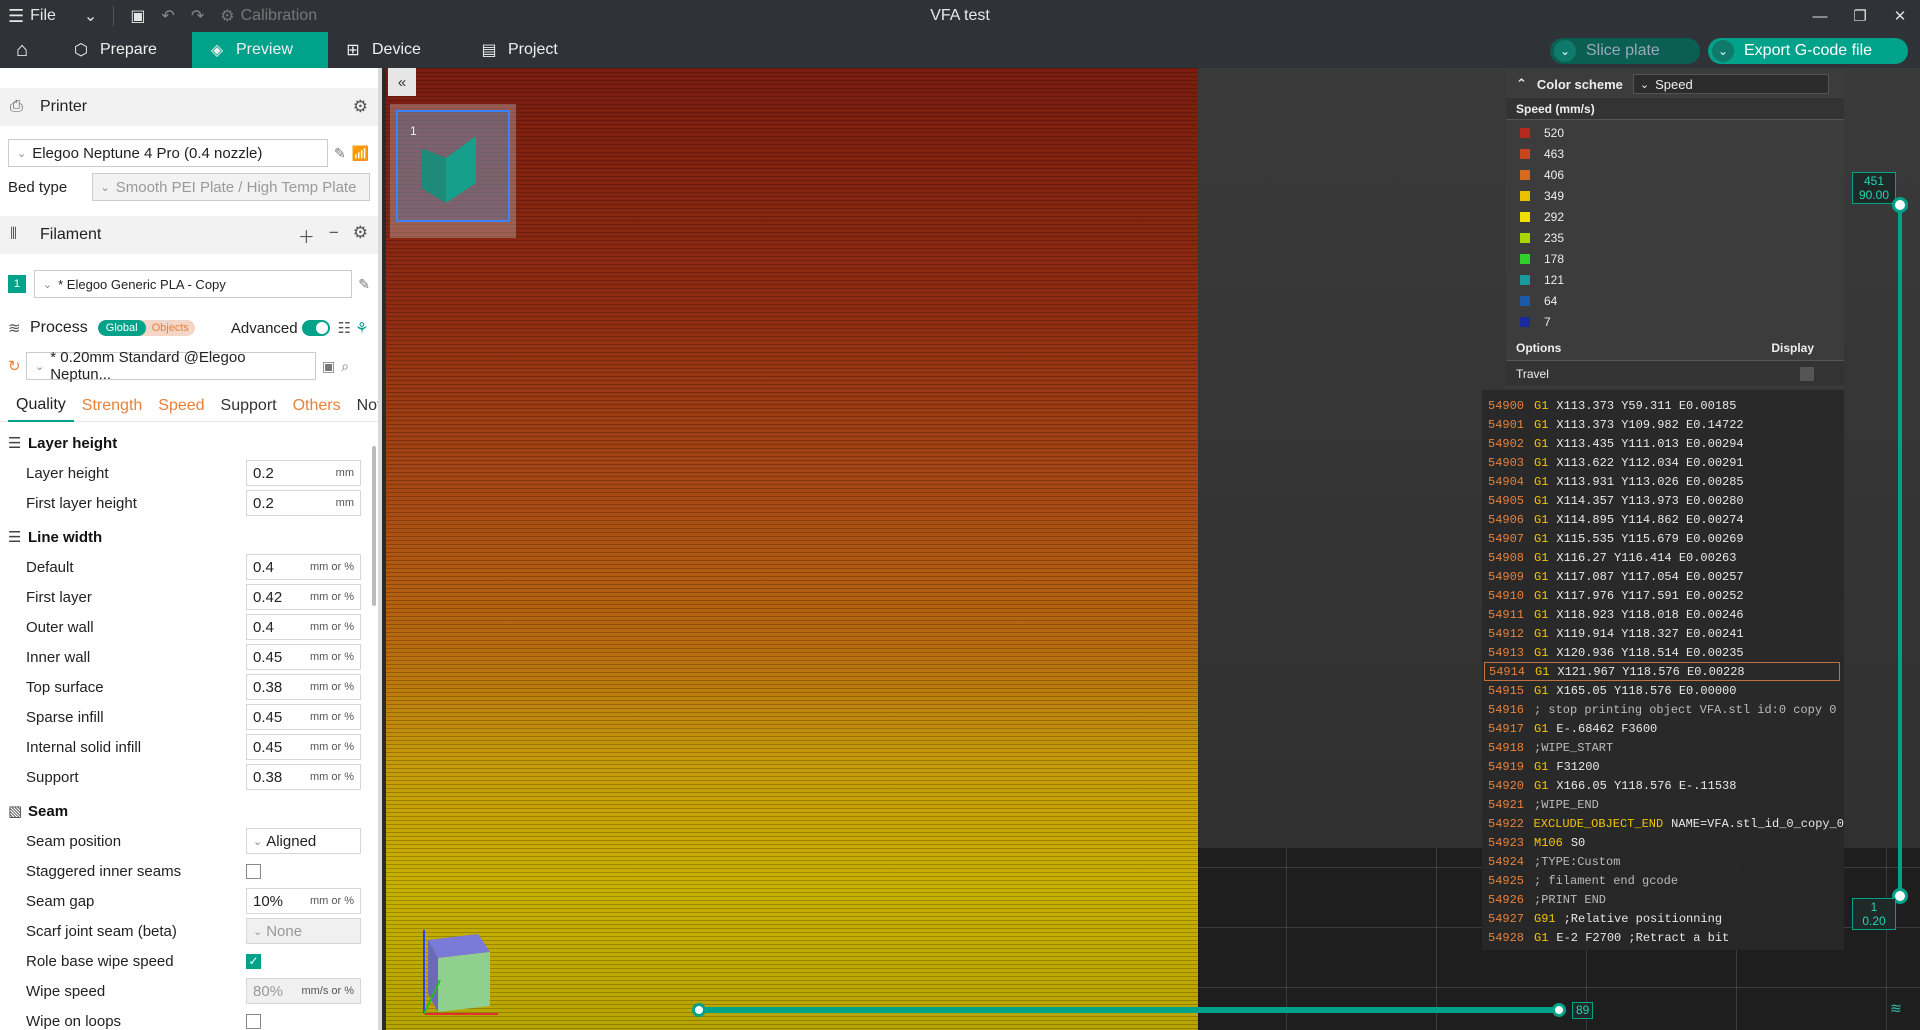  Describe the element at coordinates (1900, 16) in the screenshot. I see `close-icon: ✕` at that location.